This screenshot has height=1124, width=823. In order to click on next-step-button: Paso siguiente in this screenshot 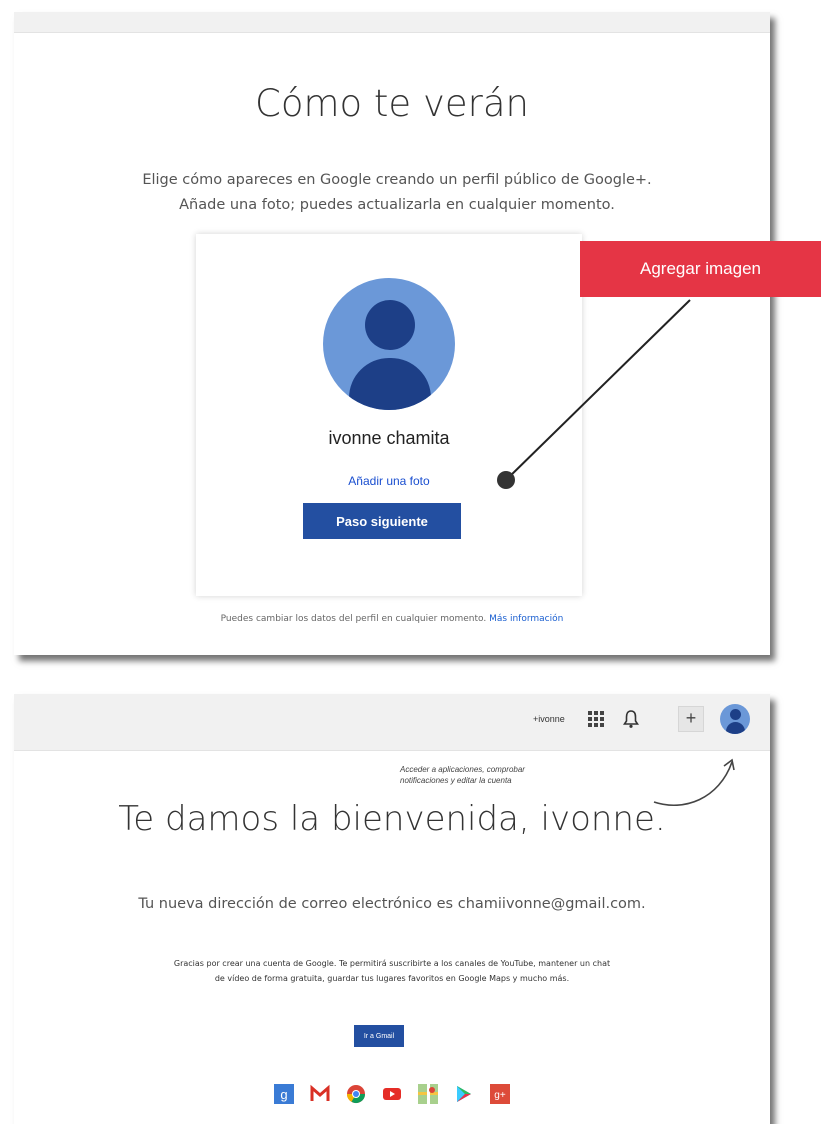, I will do `click(382, 521)`.